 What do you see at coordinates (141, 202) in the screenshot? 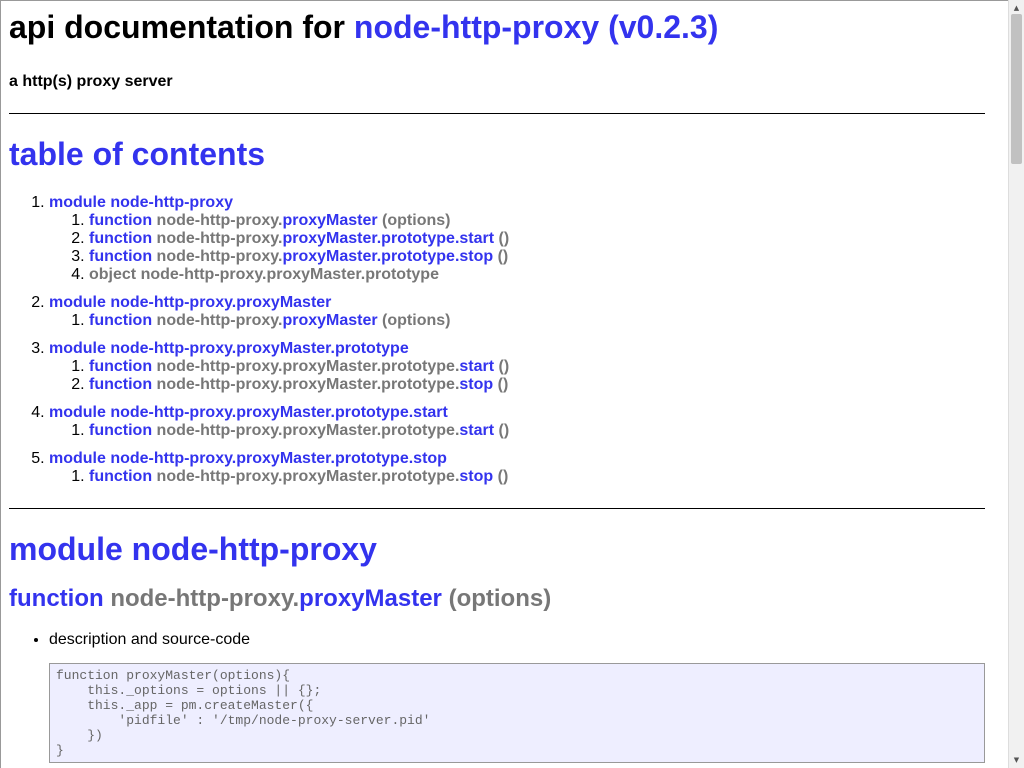
I see `toc-module-link: module node-http-proxy` at bounding box center [141, 202].